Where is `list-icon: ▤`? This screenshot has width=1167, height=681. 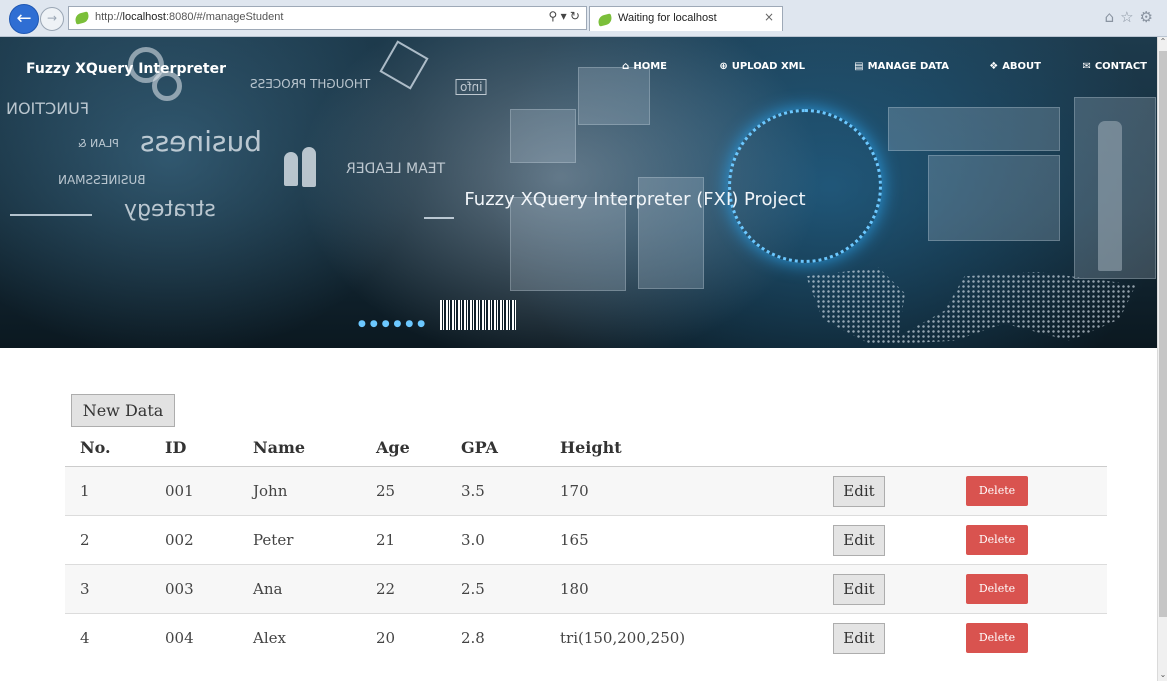 list-icon: ▤ is located at coordinates (859, 66).